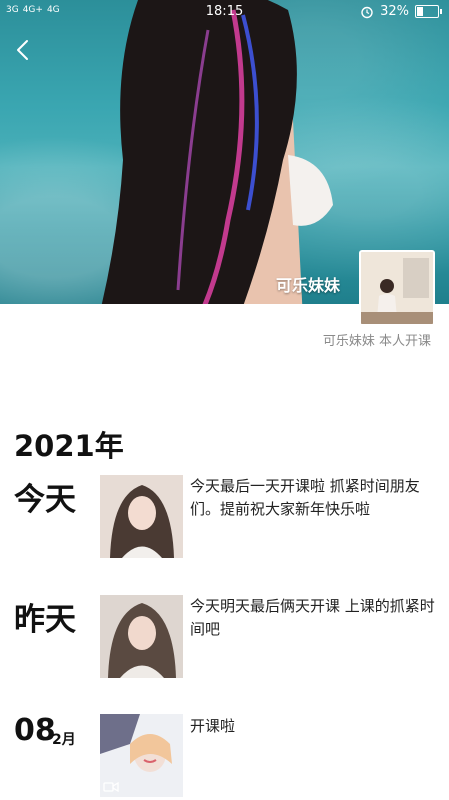  I want to click on battery-icon, so click(428, 11).